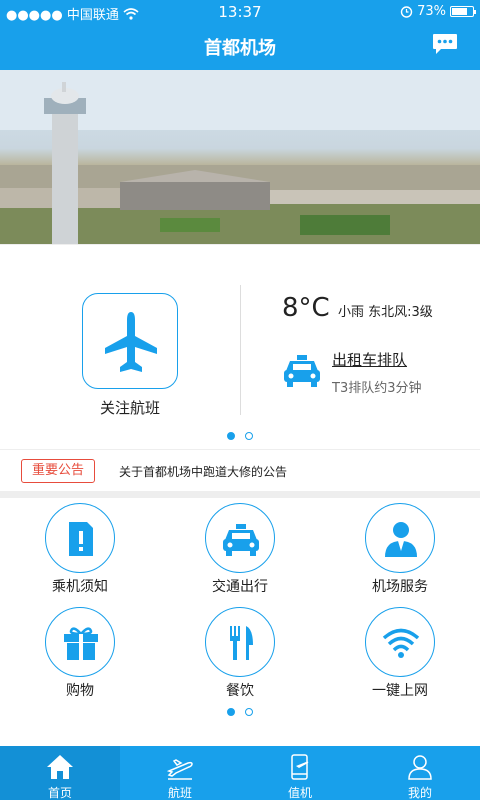  Describe the element at coordinates (240, 350) in the screenshot. I see `divider` at that location.